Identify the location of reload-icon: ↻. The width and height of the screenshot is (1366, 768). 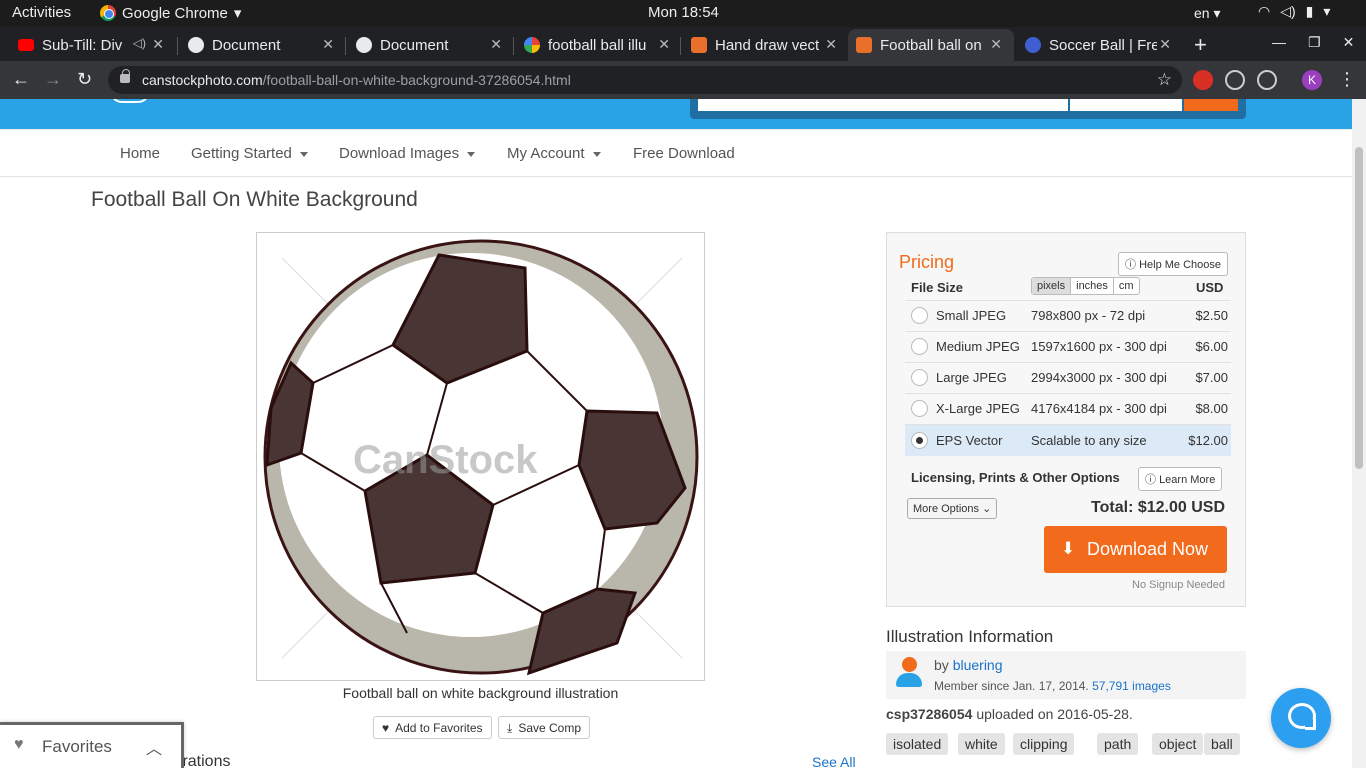
(84, 79).